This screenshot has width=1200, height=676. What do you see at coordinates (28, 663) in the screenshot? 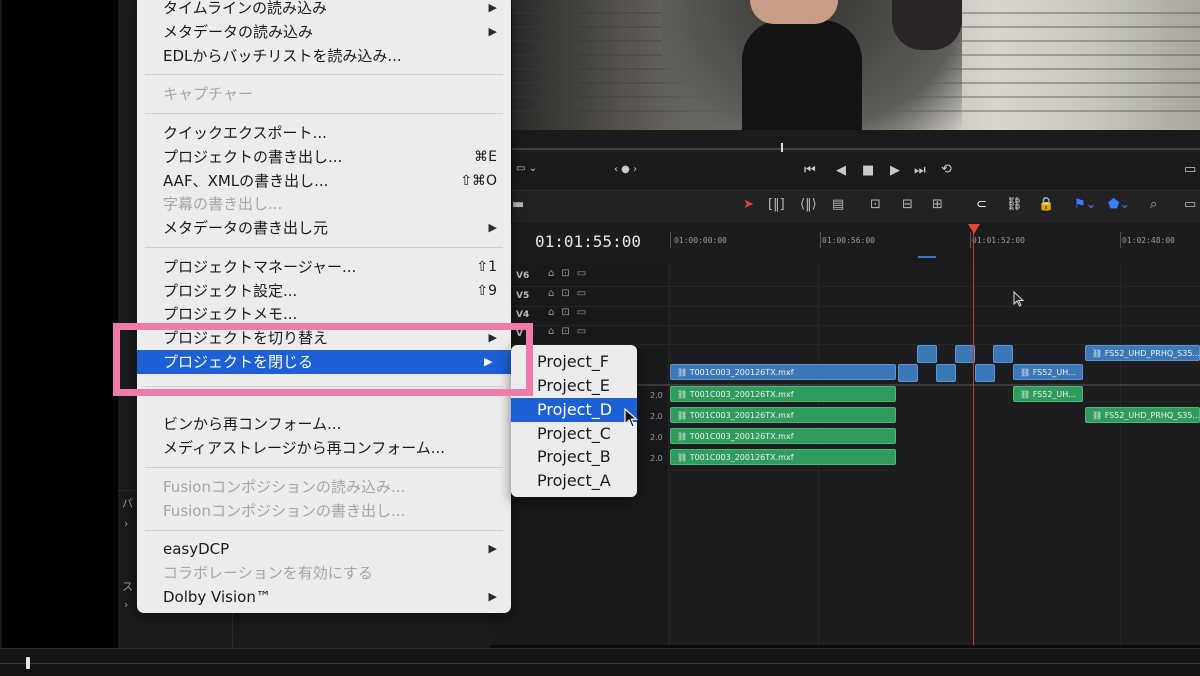
I see `bottom-scrub-handle` at bounding box center [28, 663].